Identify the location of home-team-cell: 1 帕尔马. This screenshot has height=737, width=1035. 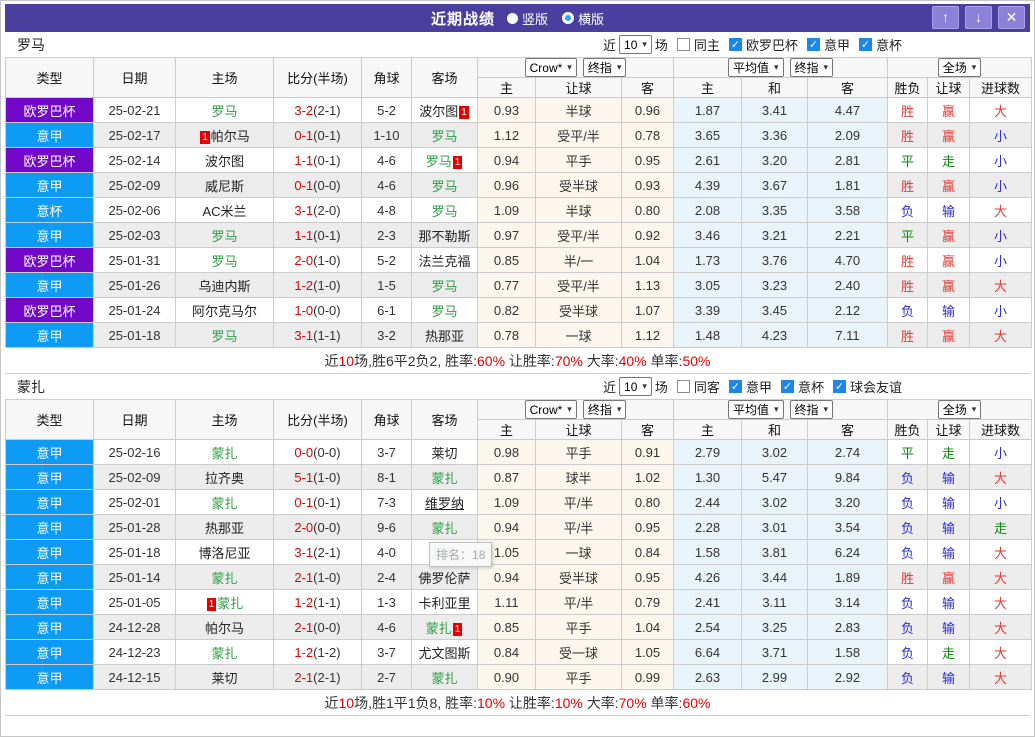
(224, 135).